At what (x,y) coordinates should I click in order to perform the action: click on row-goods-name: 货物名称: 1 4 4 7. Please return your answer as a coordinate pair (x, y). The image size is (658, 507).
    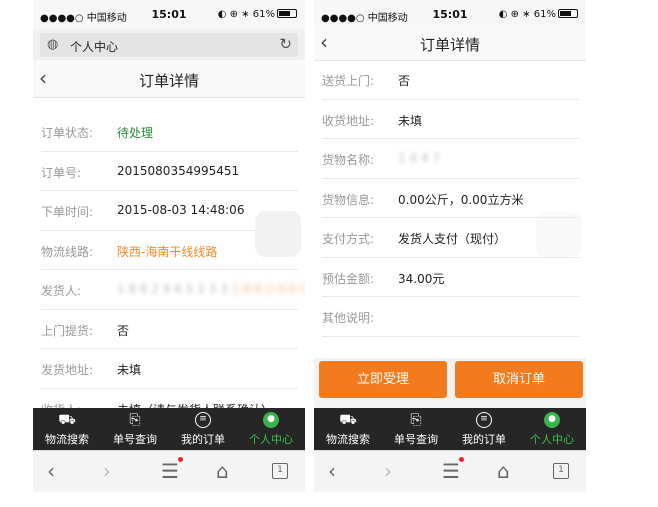
    Looking at the image, I should click on (450, 159).